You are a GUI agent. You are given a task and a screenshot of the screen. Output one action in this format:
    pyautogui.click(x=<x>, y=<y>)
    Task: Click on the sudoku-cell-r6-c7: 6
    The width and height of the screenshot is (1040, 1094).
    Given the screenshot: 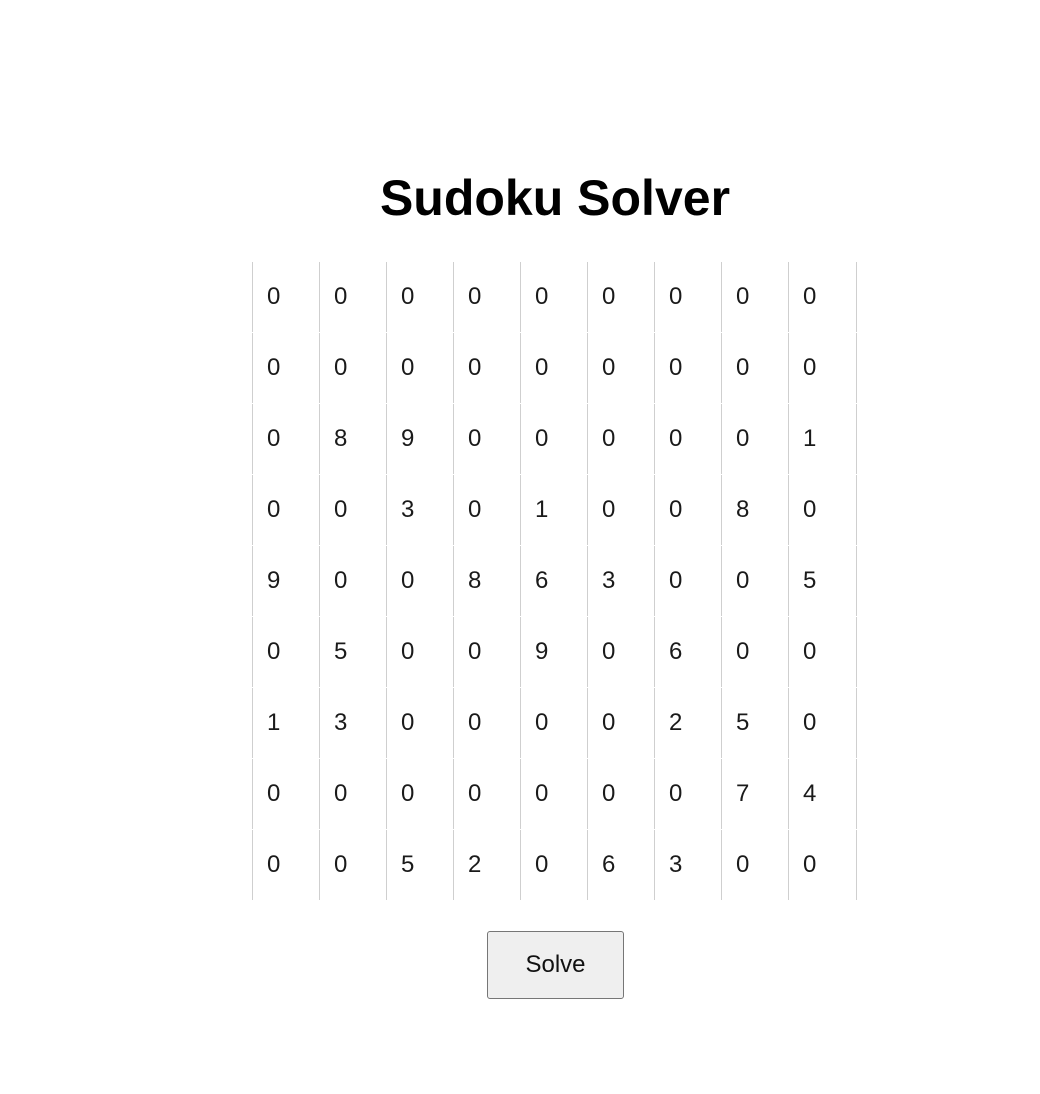 What is the action you would take?
    pyautogui.click(x=687, y=652)
    